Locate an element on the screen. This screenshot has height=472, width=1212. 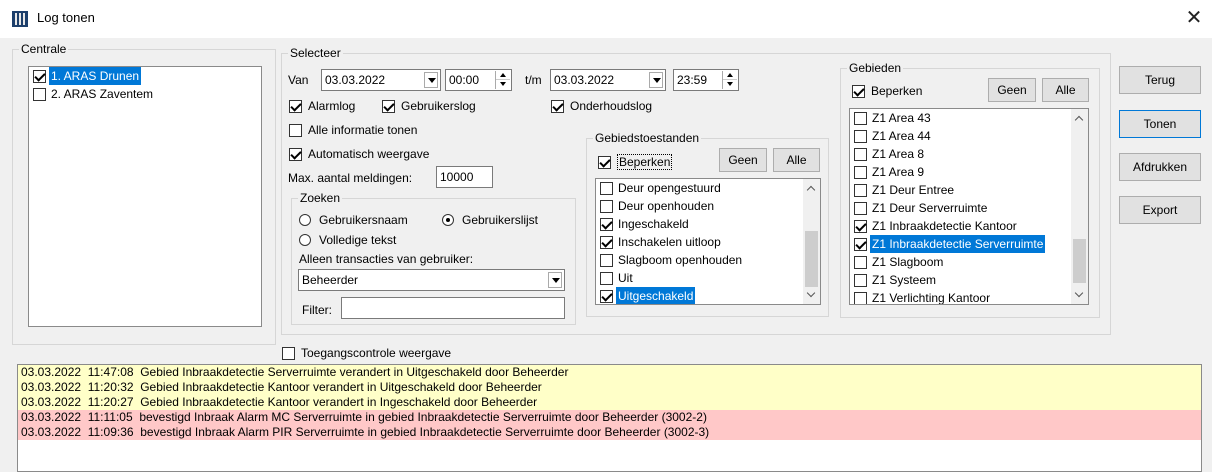
date-to-input: 03.03.2022 is located at coordinates (608, 80).